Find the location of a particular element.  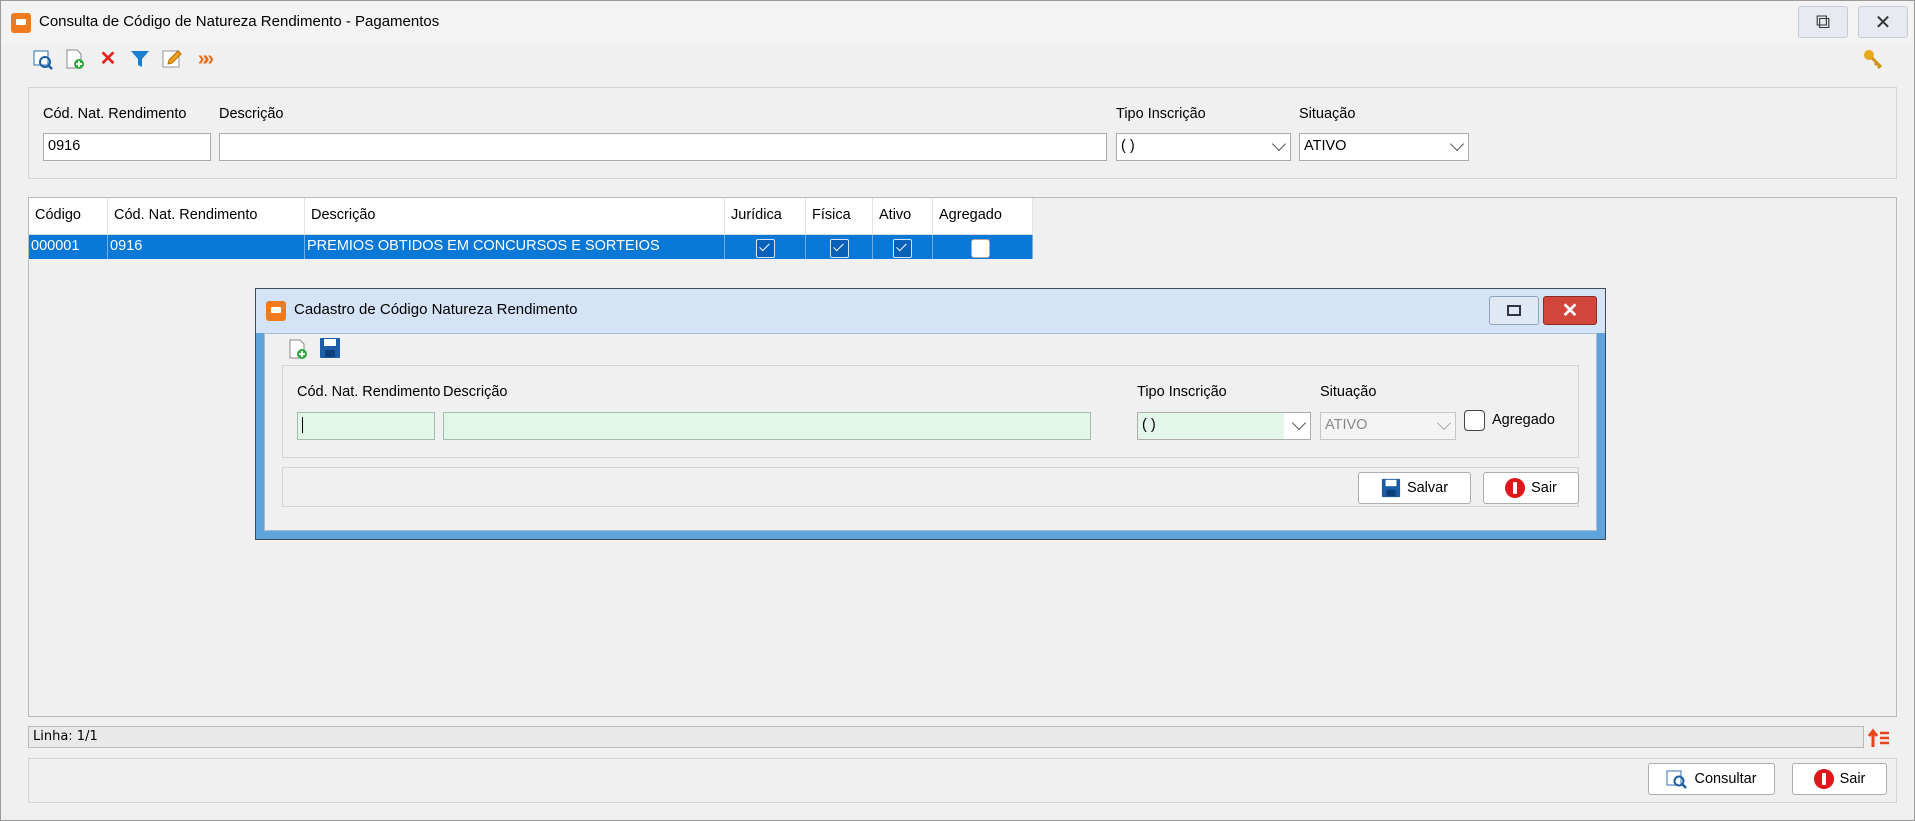

tipo-inscricao-select: ( ) is located at coordinates (1203, 147).